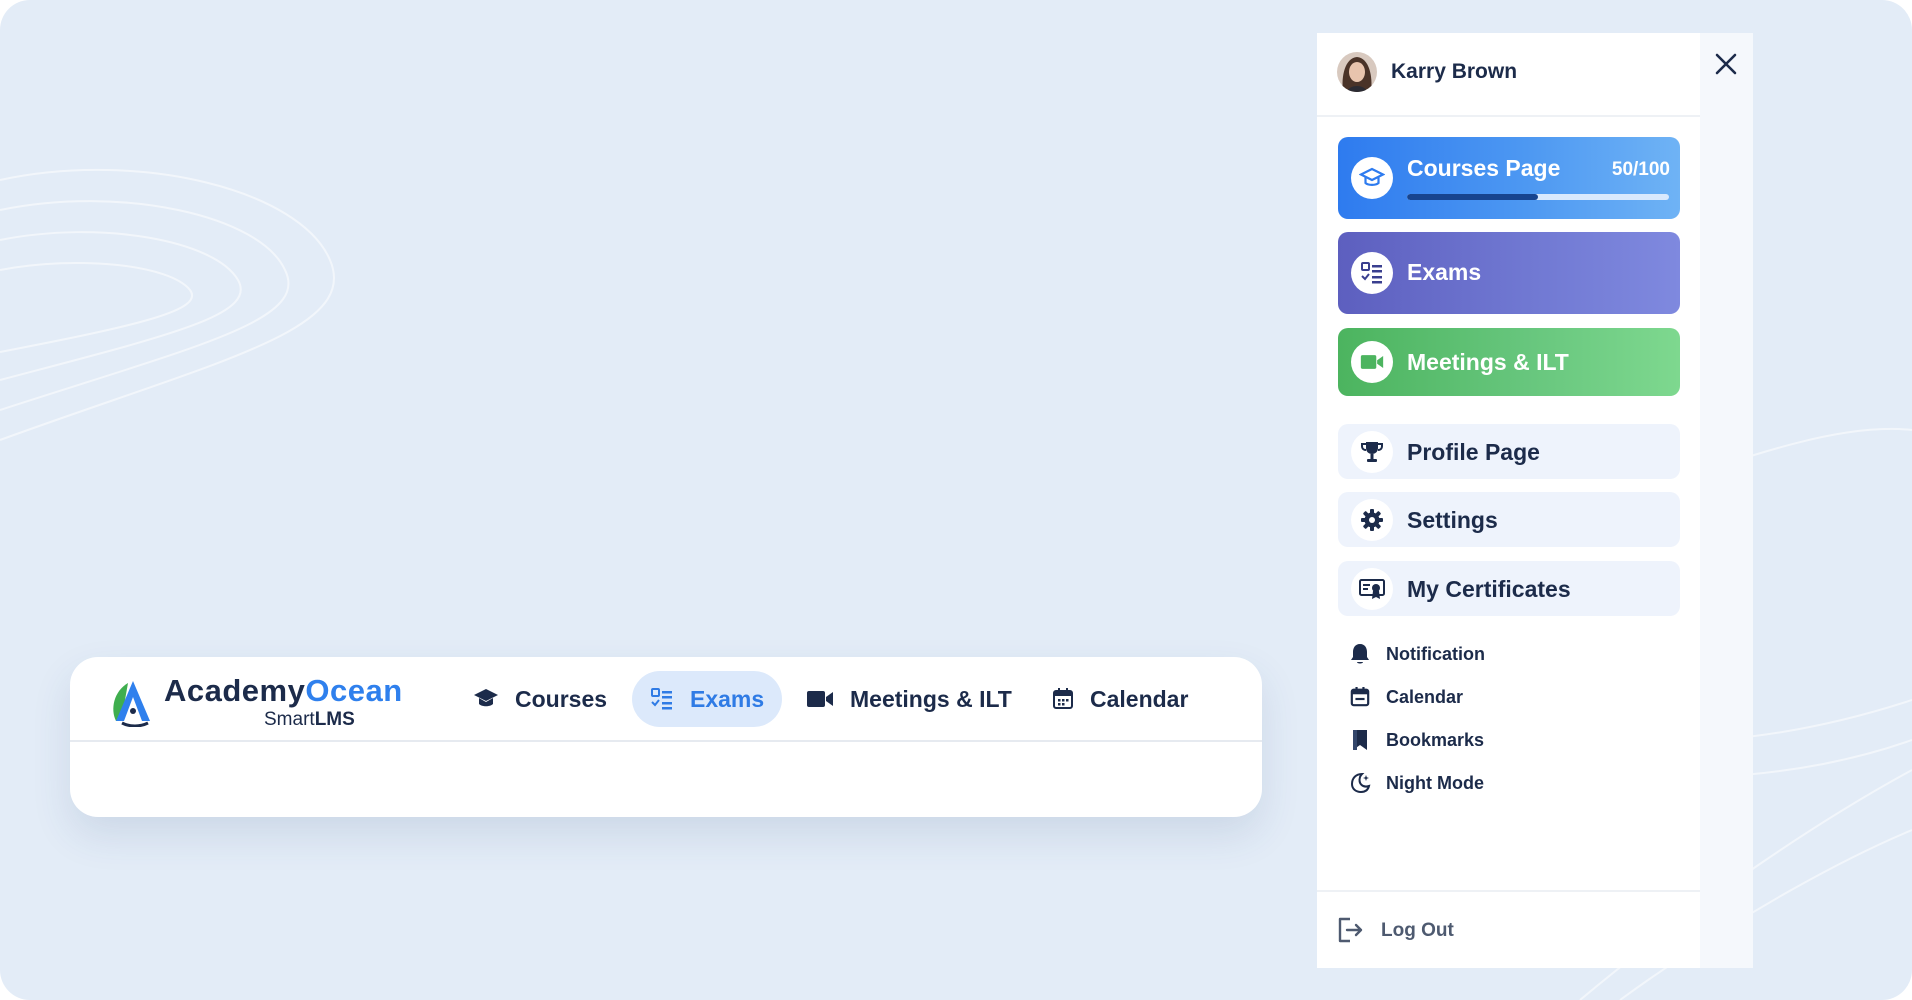 Image resolution: width=1912 pixels, height=1000 pixels. I want to click on certificate-icon, so click(1372, 589).